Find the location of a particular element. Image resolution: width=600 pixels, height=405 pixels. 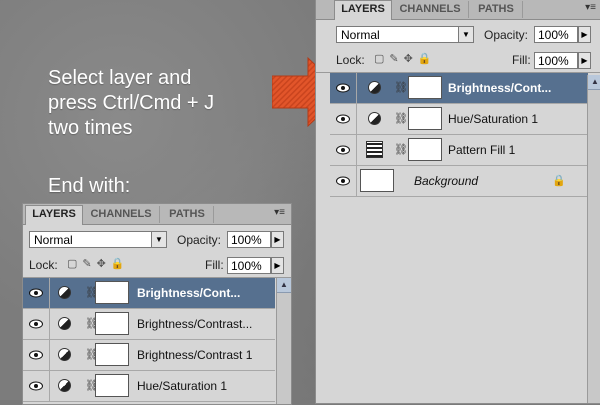

lock-icon: 🔒 is located at coordinates (559, 181).